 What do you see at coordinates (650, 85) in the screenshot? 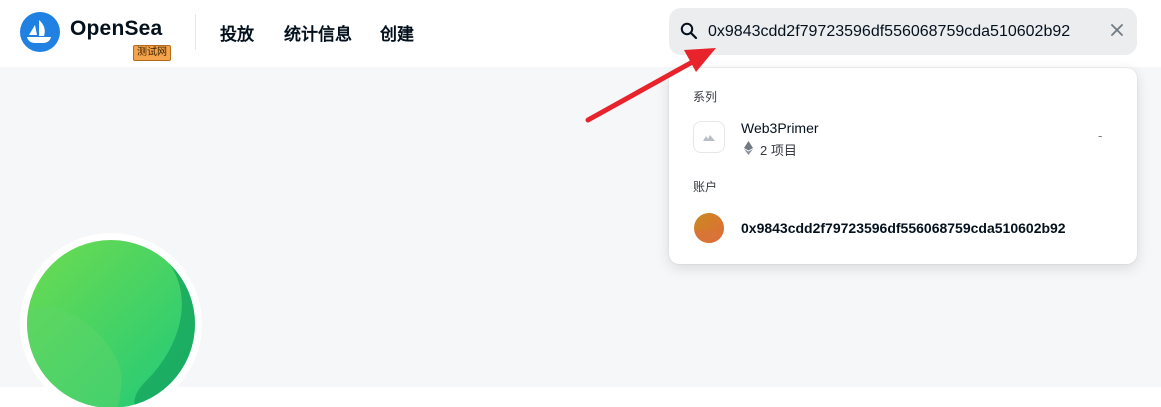
I see `red-arrow-icon` at bounding box center [650, 85].